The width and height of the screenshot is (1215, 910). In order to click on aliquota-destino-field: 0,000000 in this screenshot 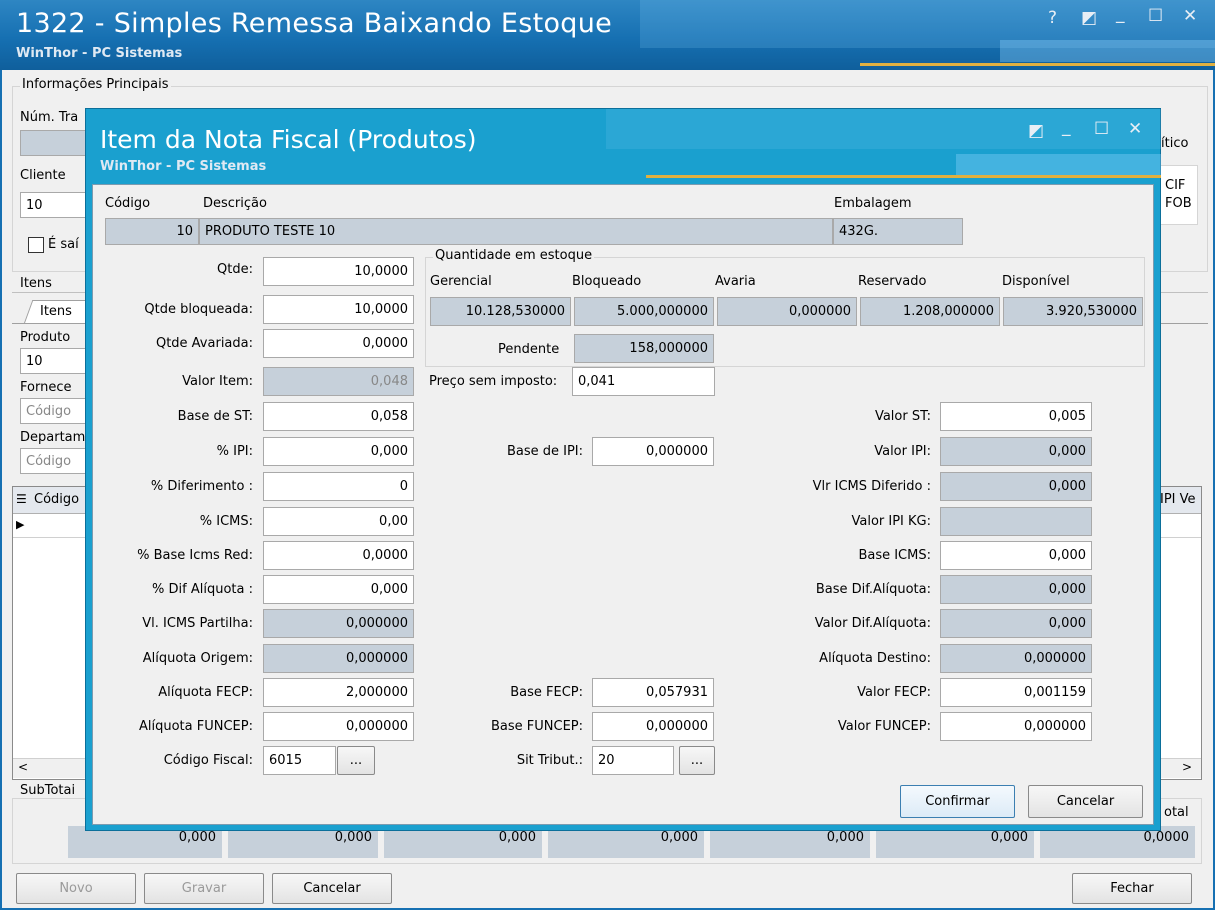, I will do `click(1016, 658)`.